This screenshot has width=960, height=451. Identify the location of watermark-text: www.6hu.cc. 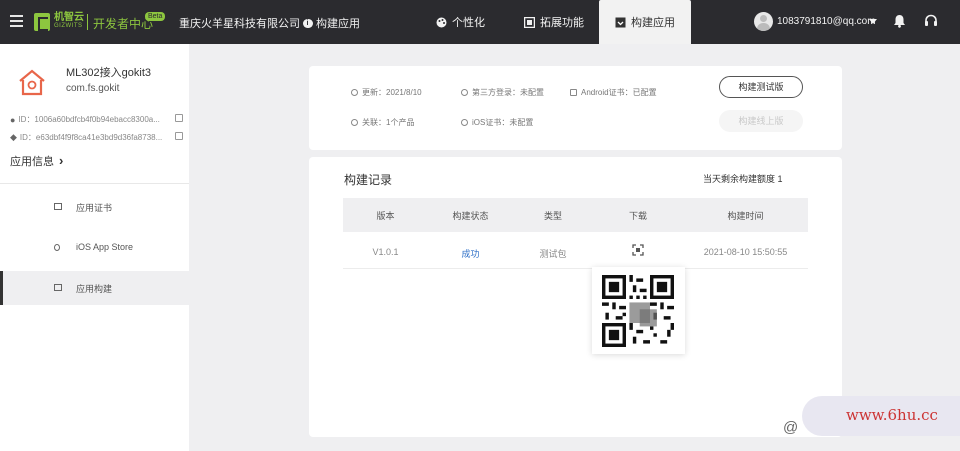
(892, 415).